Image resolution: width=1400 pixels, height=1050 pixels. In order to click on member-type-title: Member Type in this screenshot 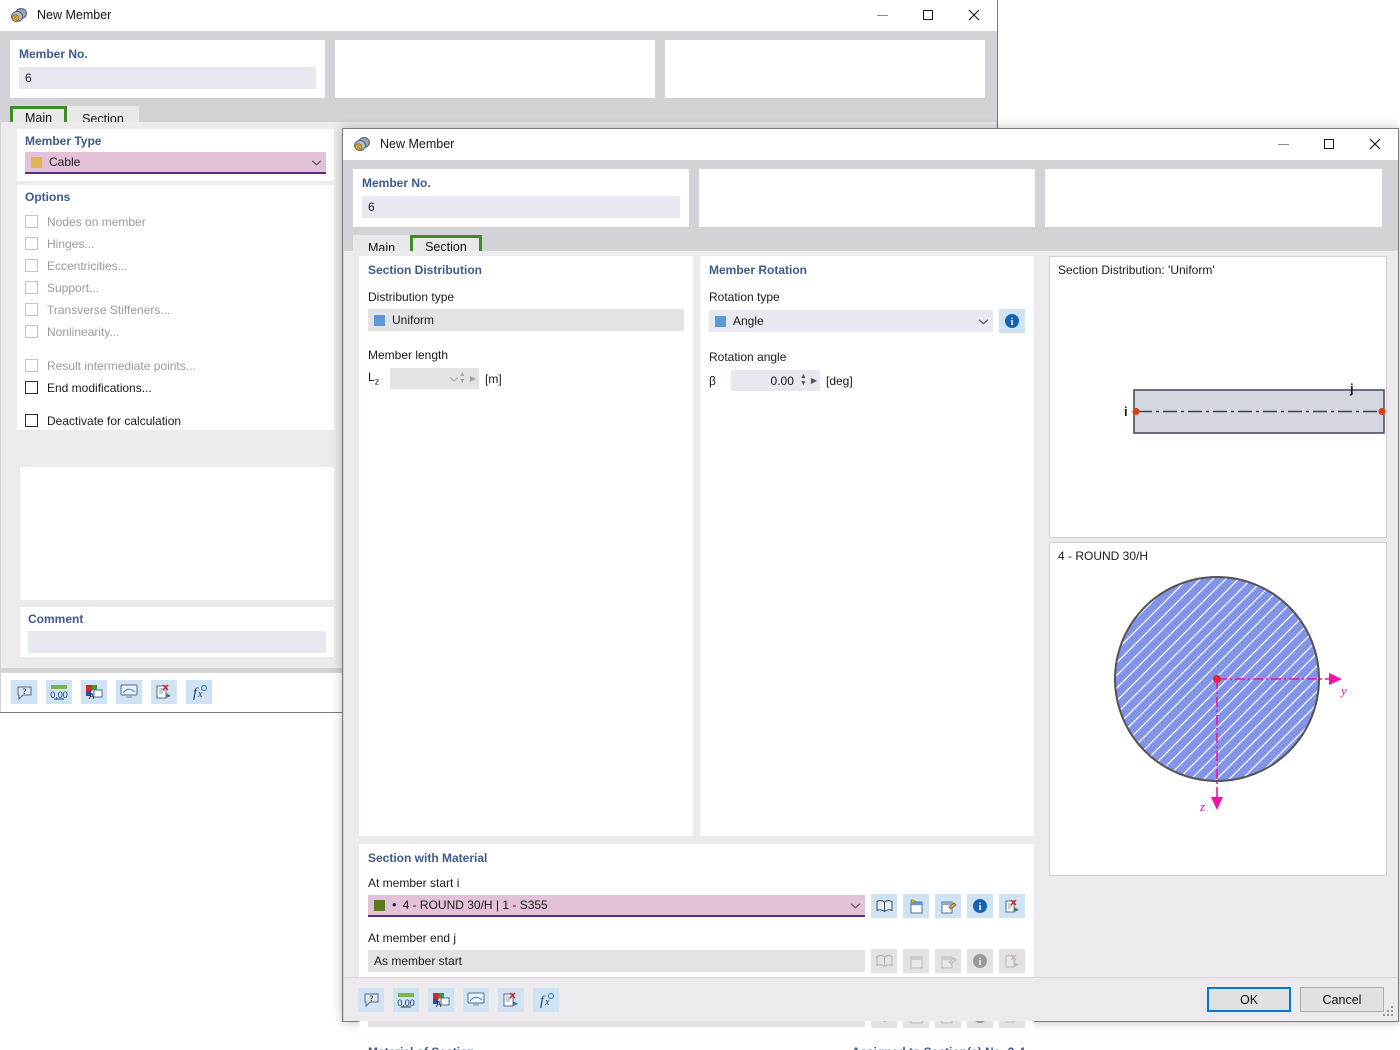, I will do `click(63, 141)`.